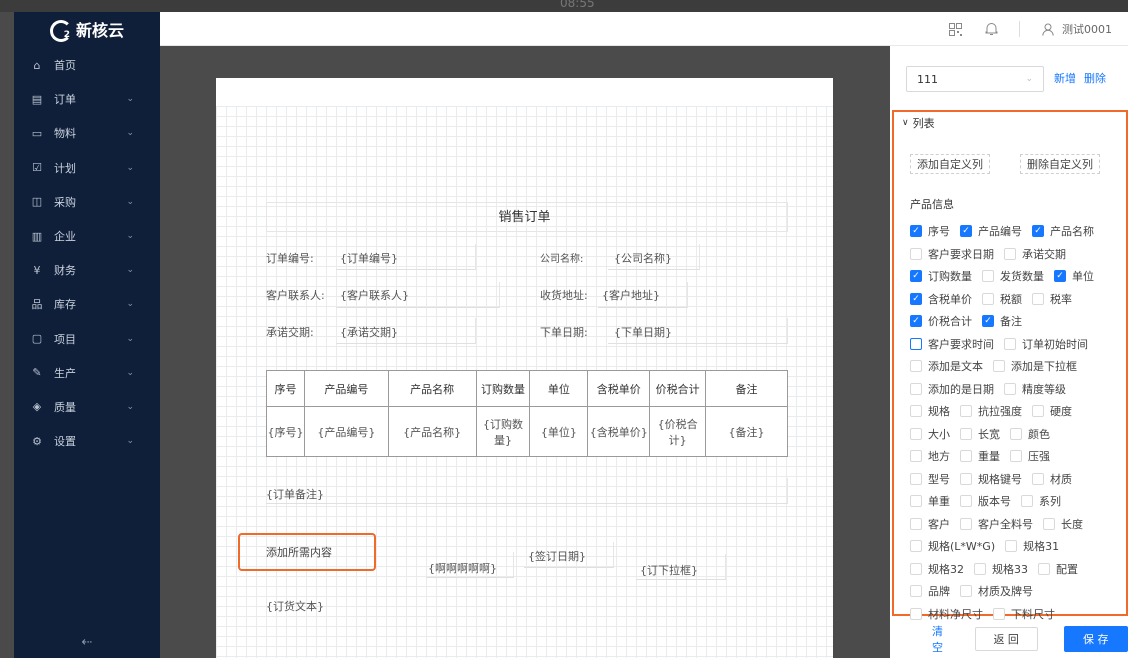 The image size is (1128, 658). I want to click on column-checkbox: 系列, so click(1041, 501).